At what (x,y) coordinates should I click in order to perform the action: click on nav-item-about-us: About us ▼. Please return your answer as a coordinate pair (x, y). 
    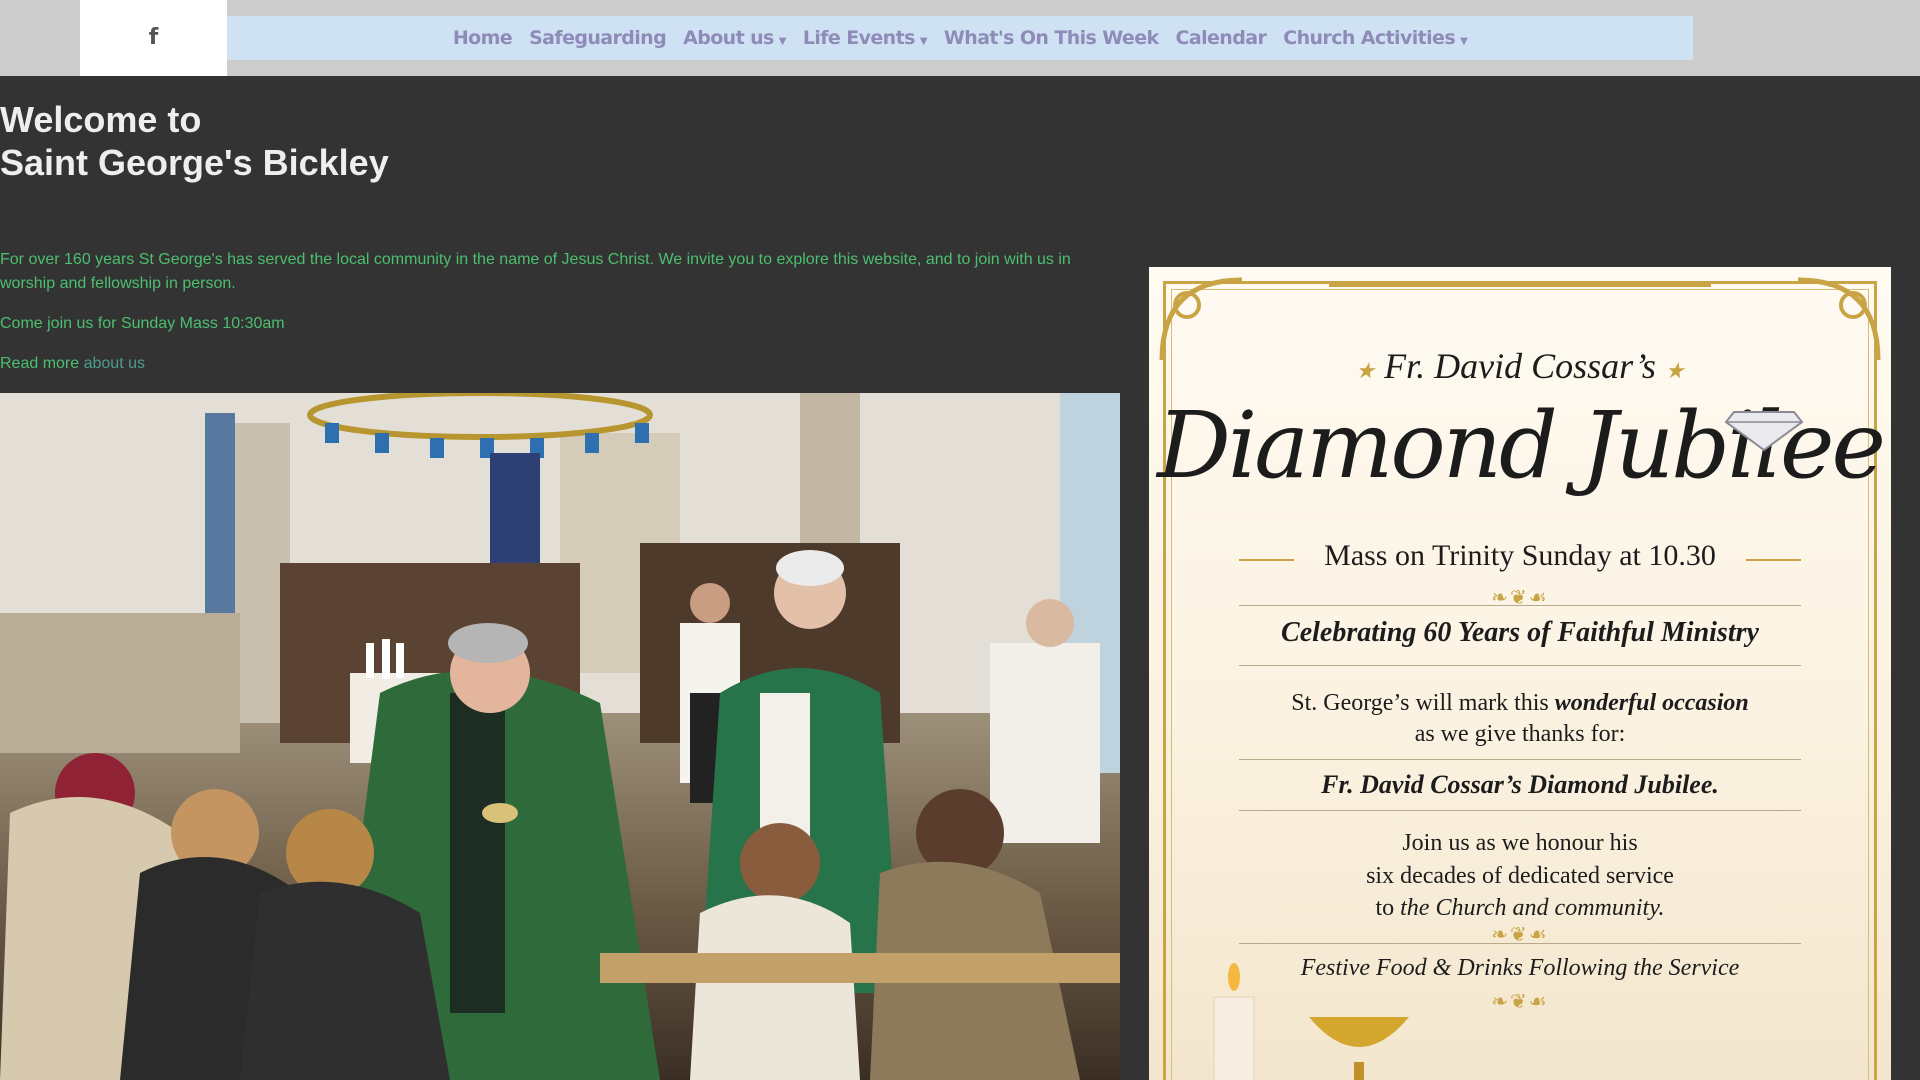
    Looking at the image, I should click on (734, 38).